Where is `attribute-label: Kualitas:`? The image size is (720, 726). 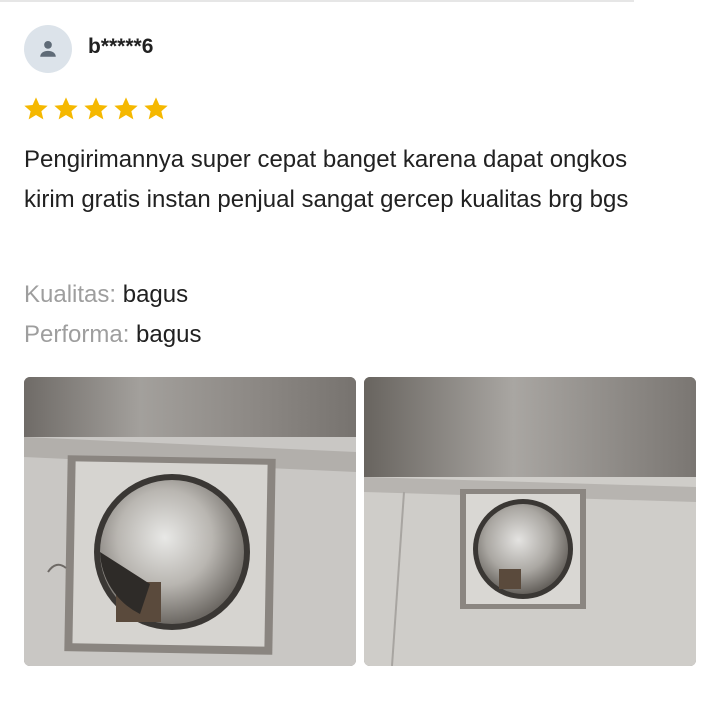 attribute-label: Kualitas: is located at coordinates (70, 294).